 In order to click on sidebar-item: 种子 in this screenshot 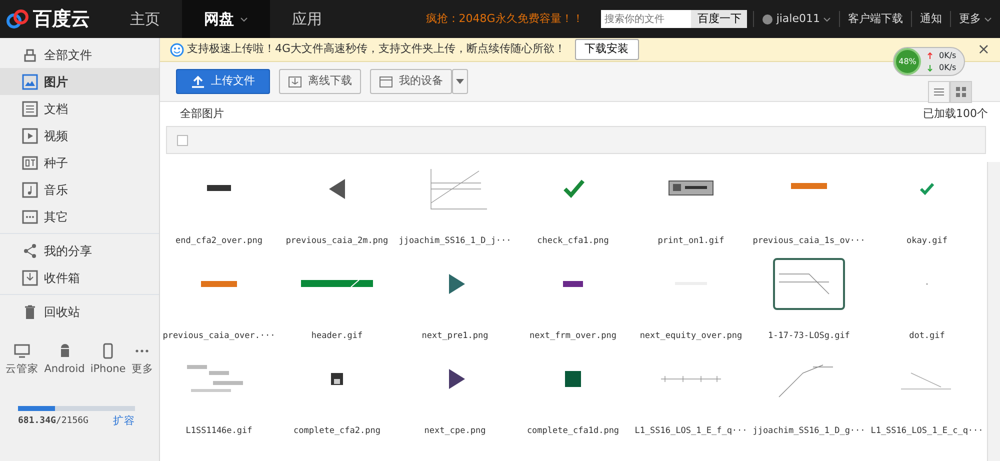, I will do `click(79, 162)`.